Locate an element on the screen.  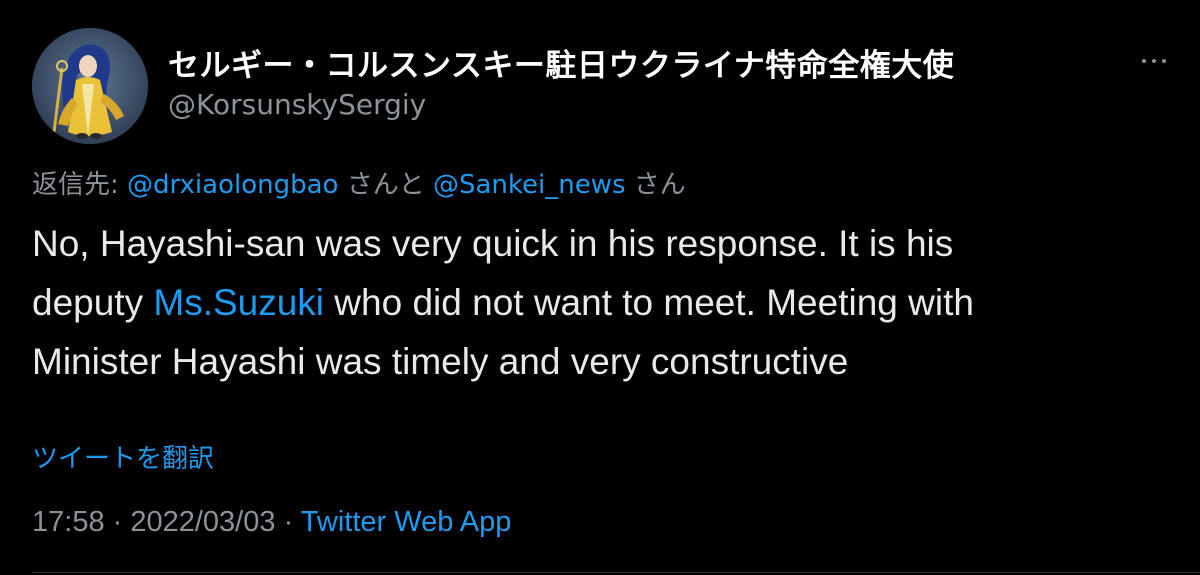
avatar-illustration is located at coordinates (90, 86).